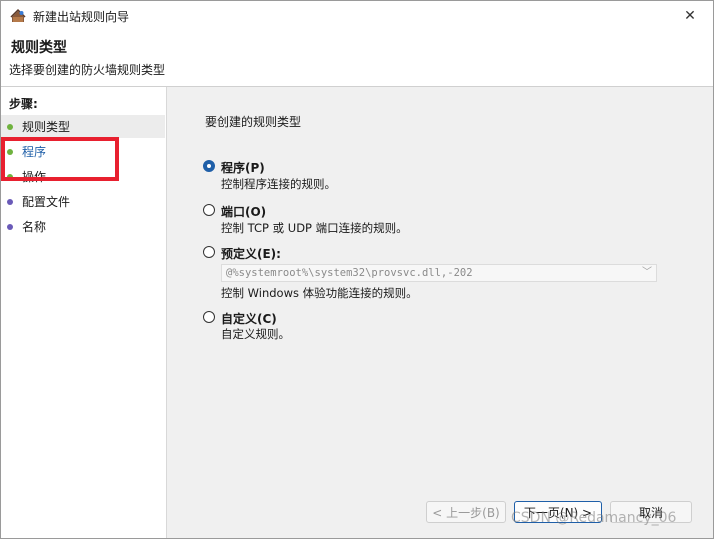 The image size is (714, 539). Describe the element at coordinates (39, 48) in the screenshot. I see `page-title: 规则类型` at that location.